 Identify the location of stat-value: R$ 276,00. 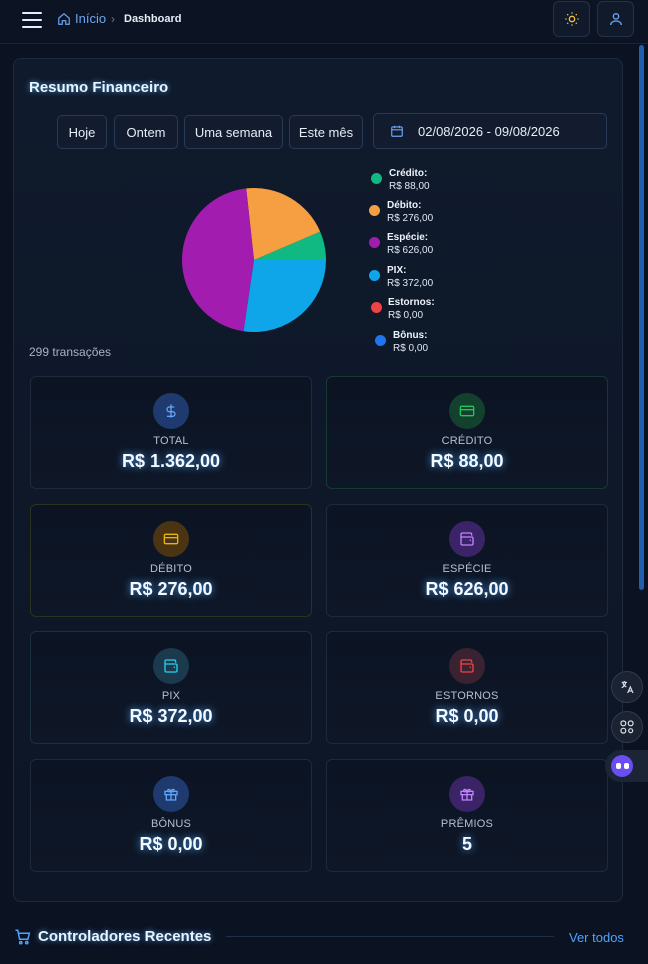
(171, 588).